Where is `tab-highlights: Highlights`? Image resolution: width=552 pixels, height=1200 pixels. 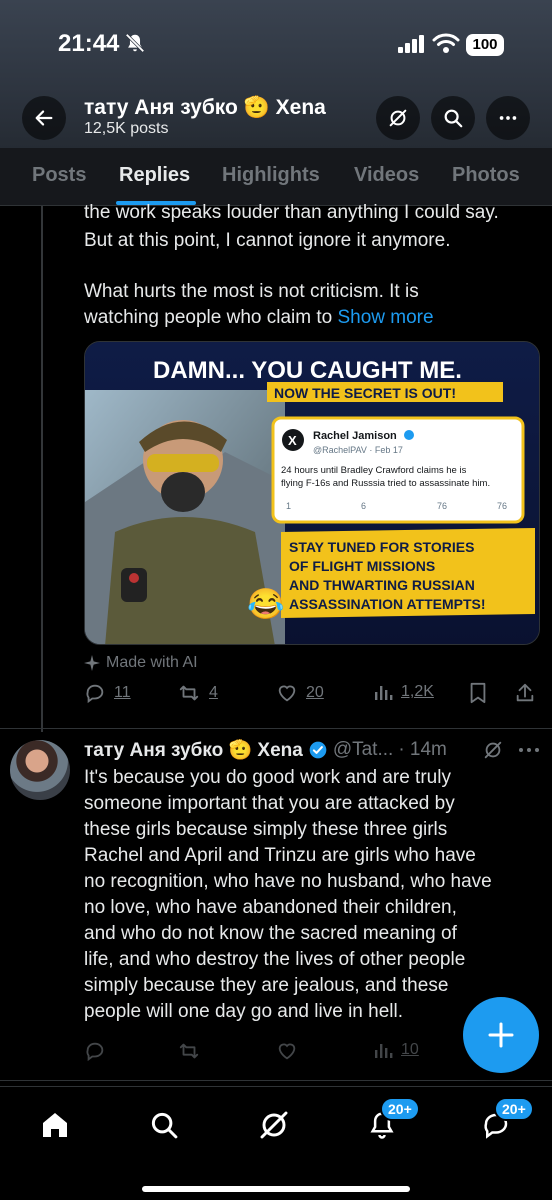 tab-highlights: Highlights is located at coordinates (271, 175).